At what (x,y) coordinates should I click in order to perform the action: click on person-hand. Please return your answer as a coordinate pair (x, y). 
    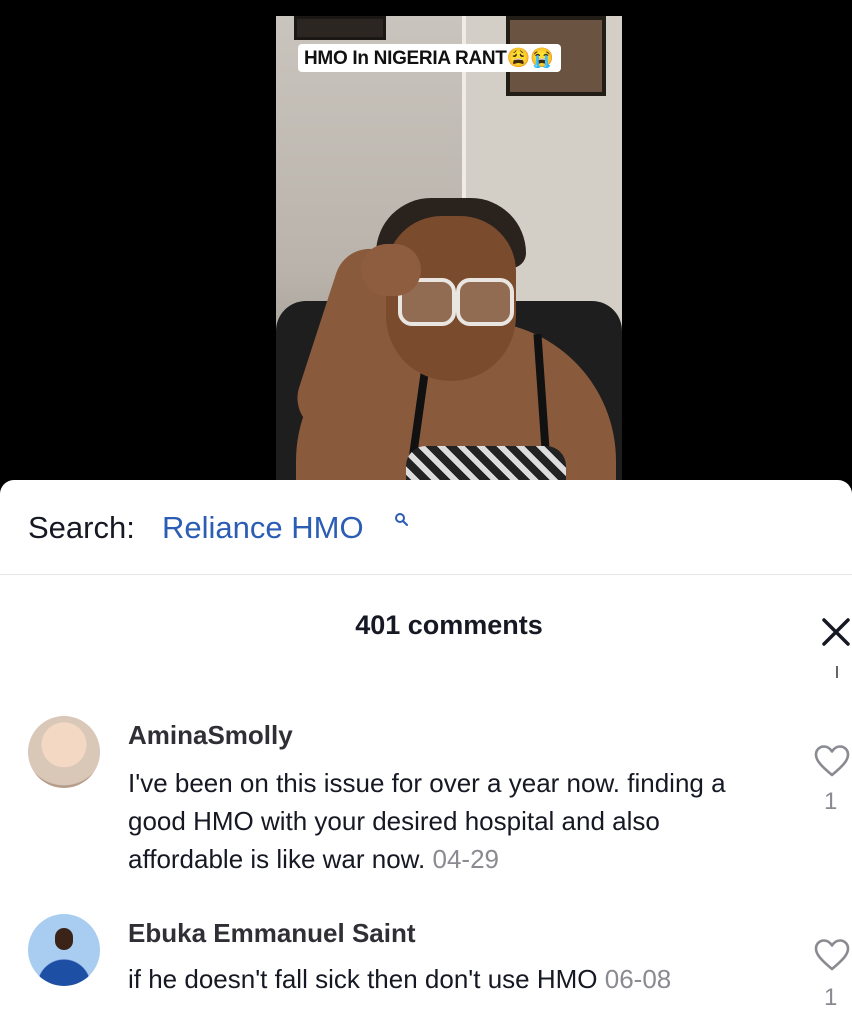
    Looking at the image, I should click on (391, 270).